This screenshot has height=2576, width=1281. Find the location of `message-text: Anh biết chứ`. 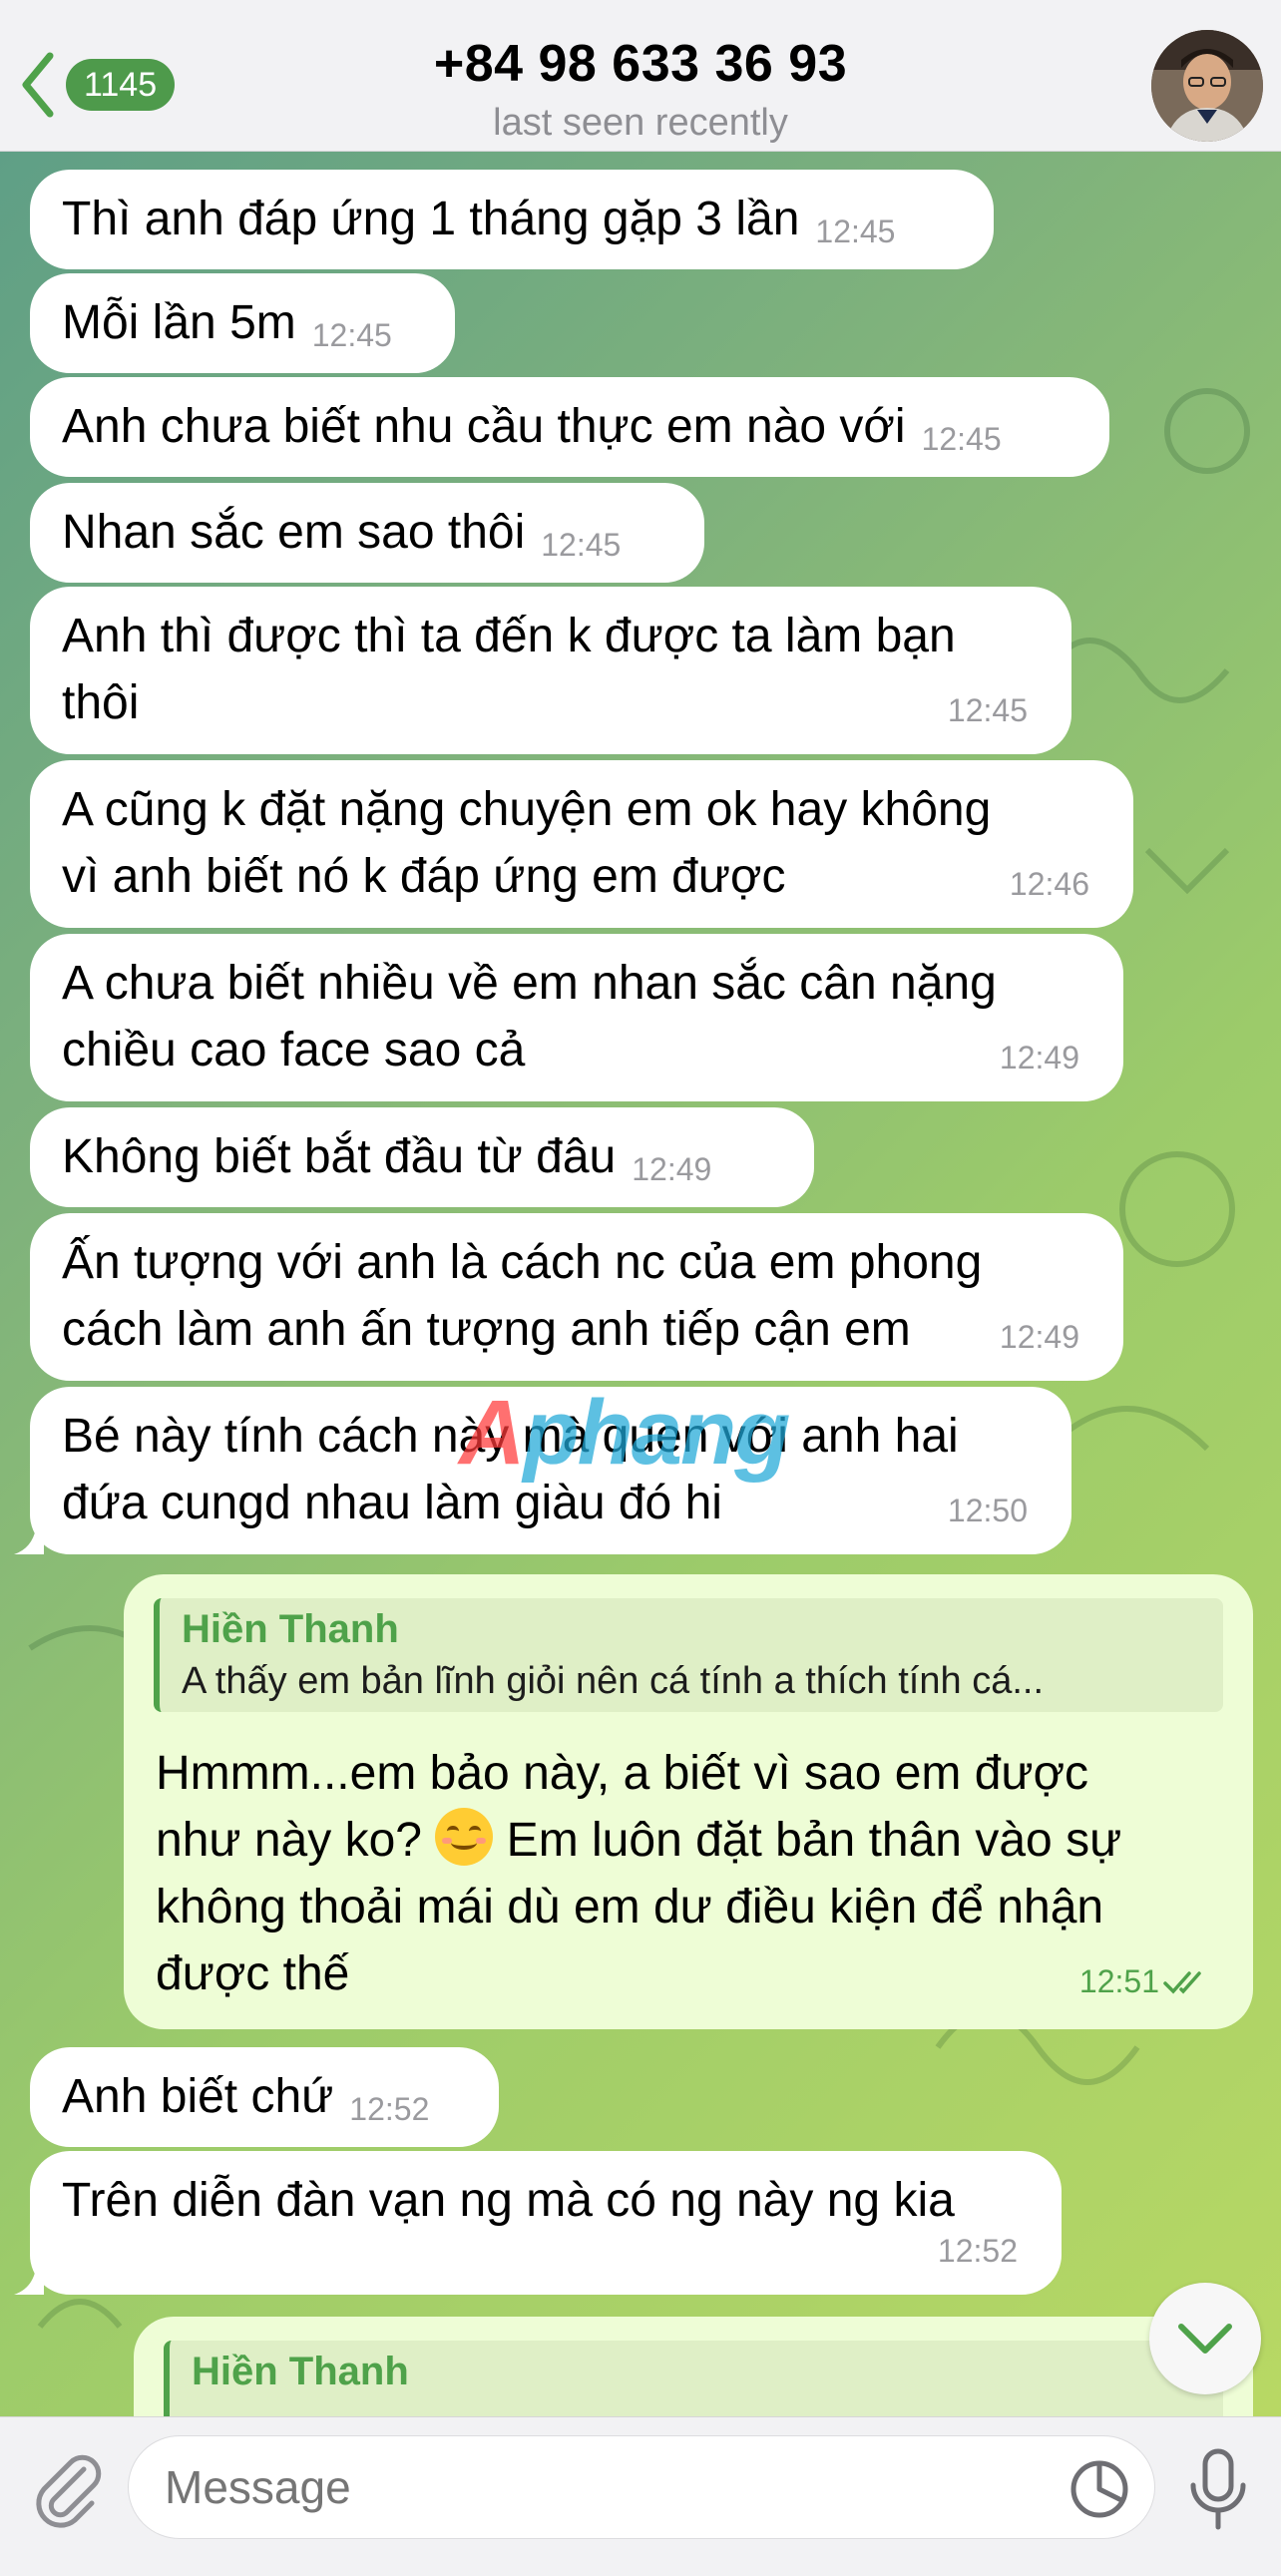

message-text: Anh biết chứ is located at coordinates (198, 2096).